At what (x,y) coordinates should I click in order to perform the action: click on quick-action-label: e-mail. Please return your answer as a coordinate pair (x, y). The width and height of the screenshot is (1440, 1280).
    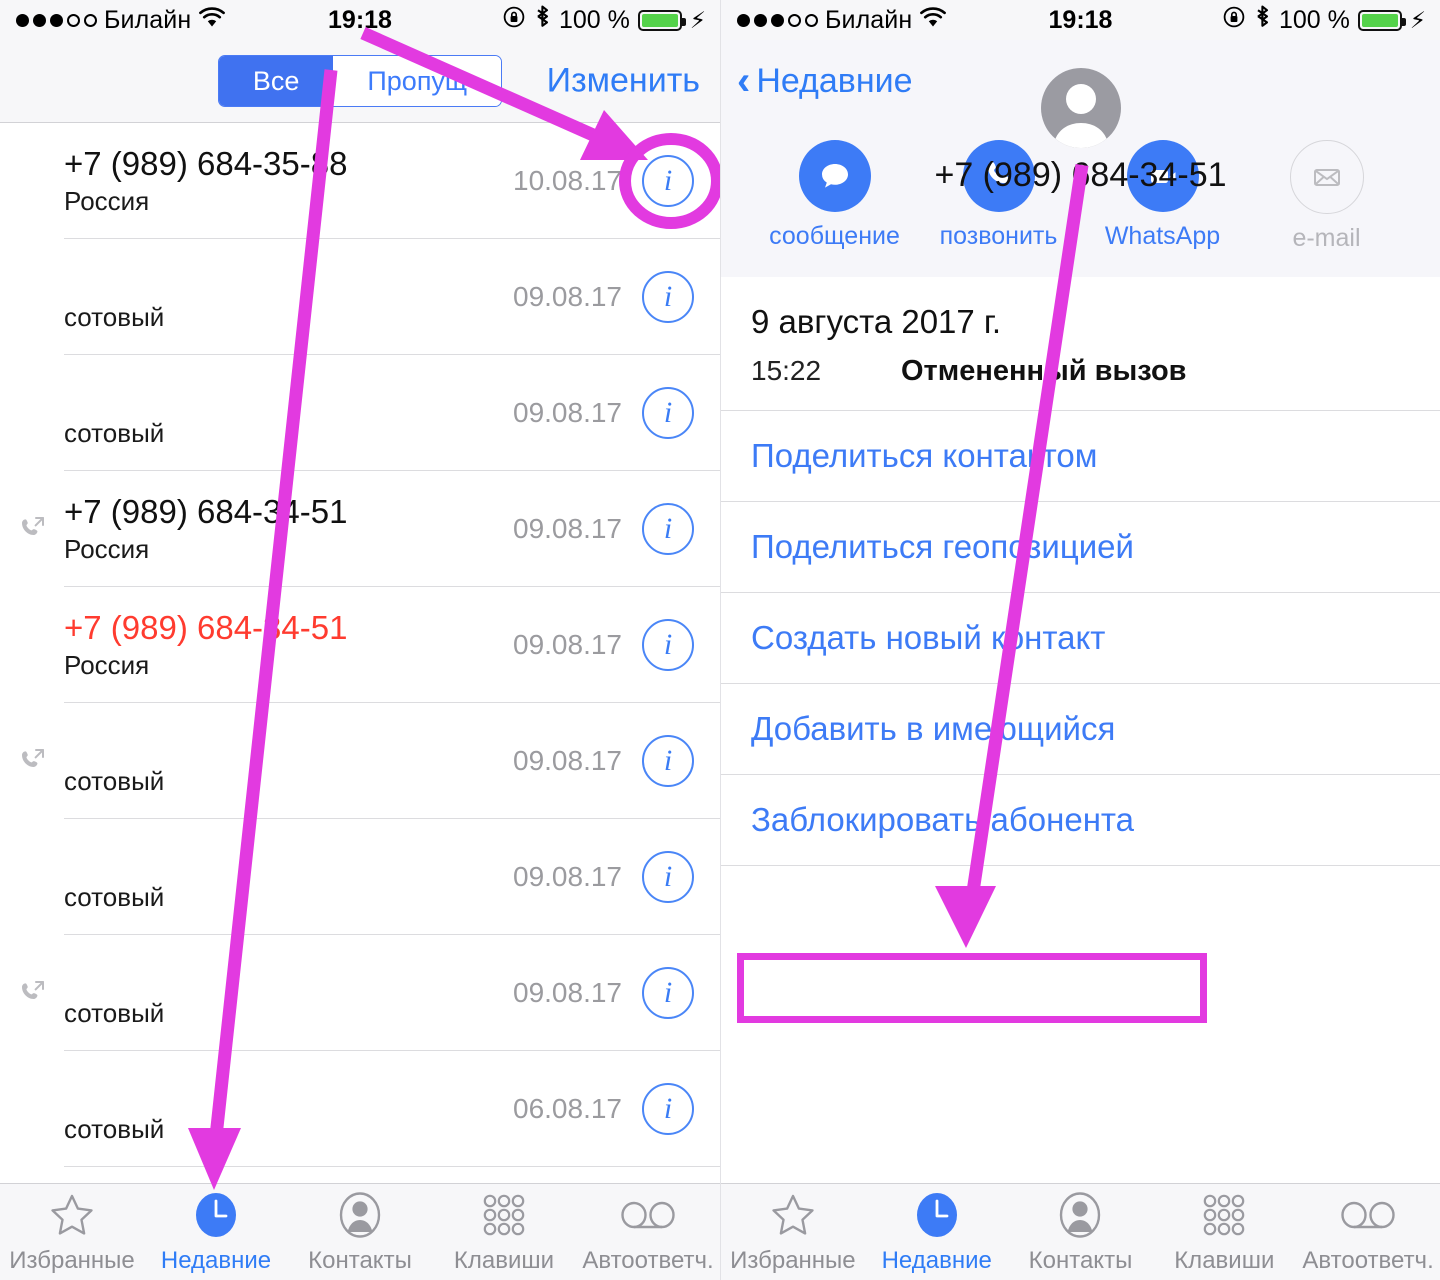
    Looking at the image, I should click on (1326, 238).